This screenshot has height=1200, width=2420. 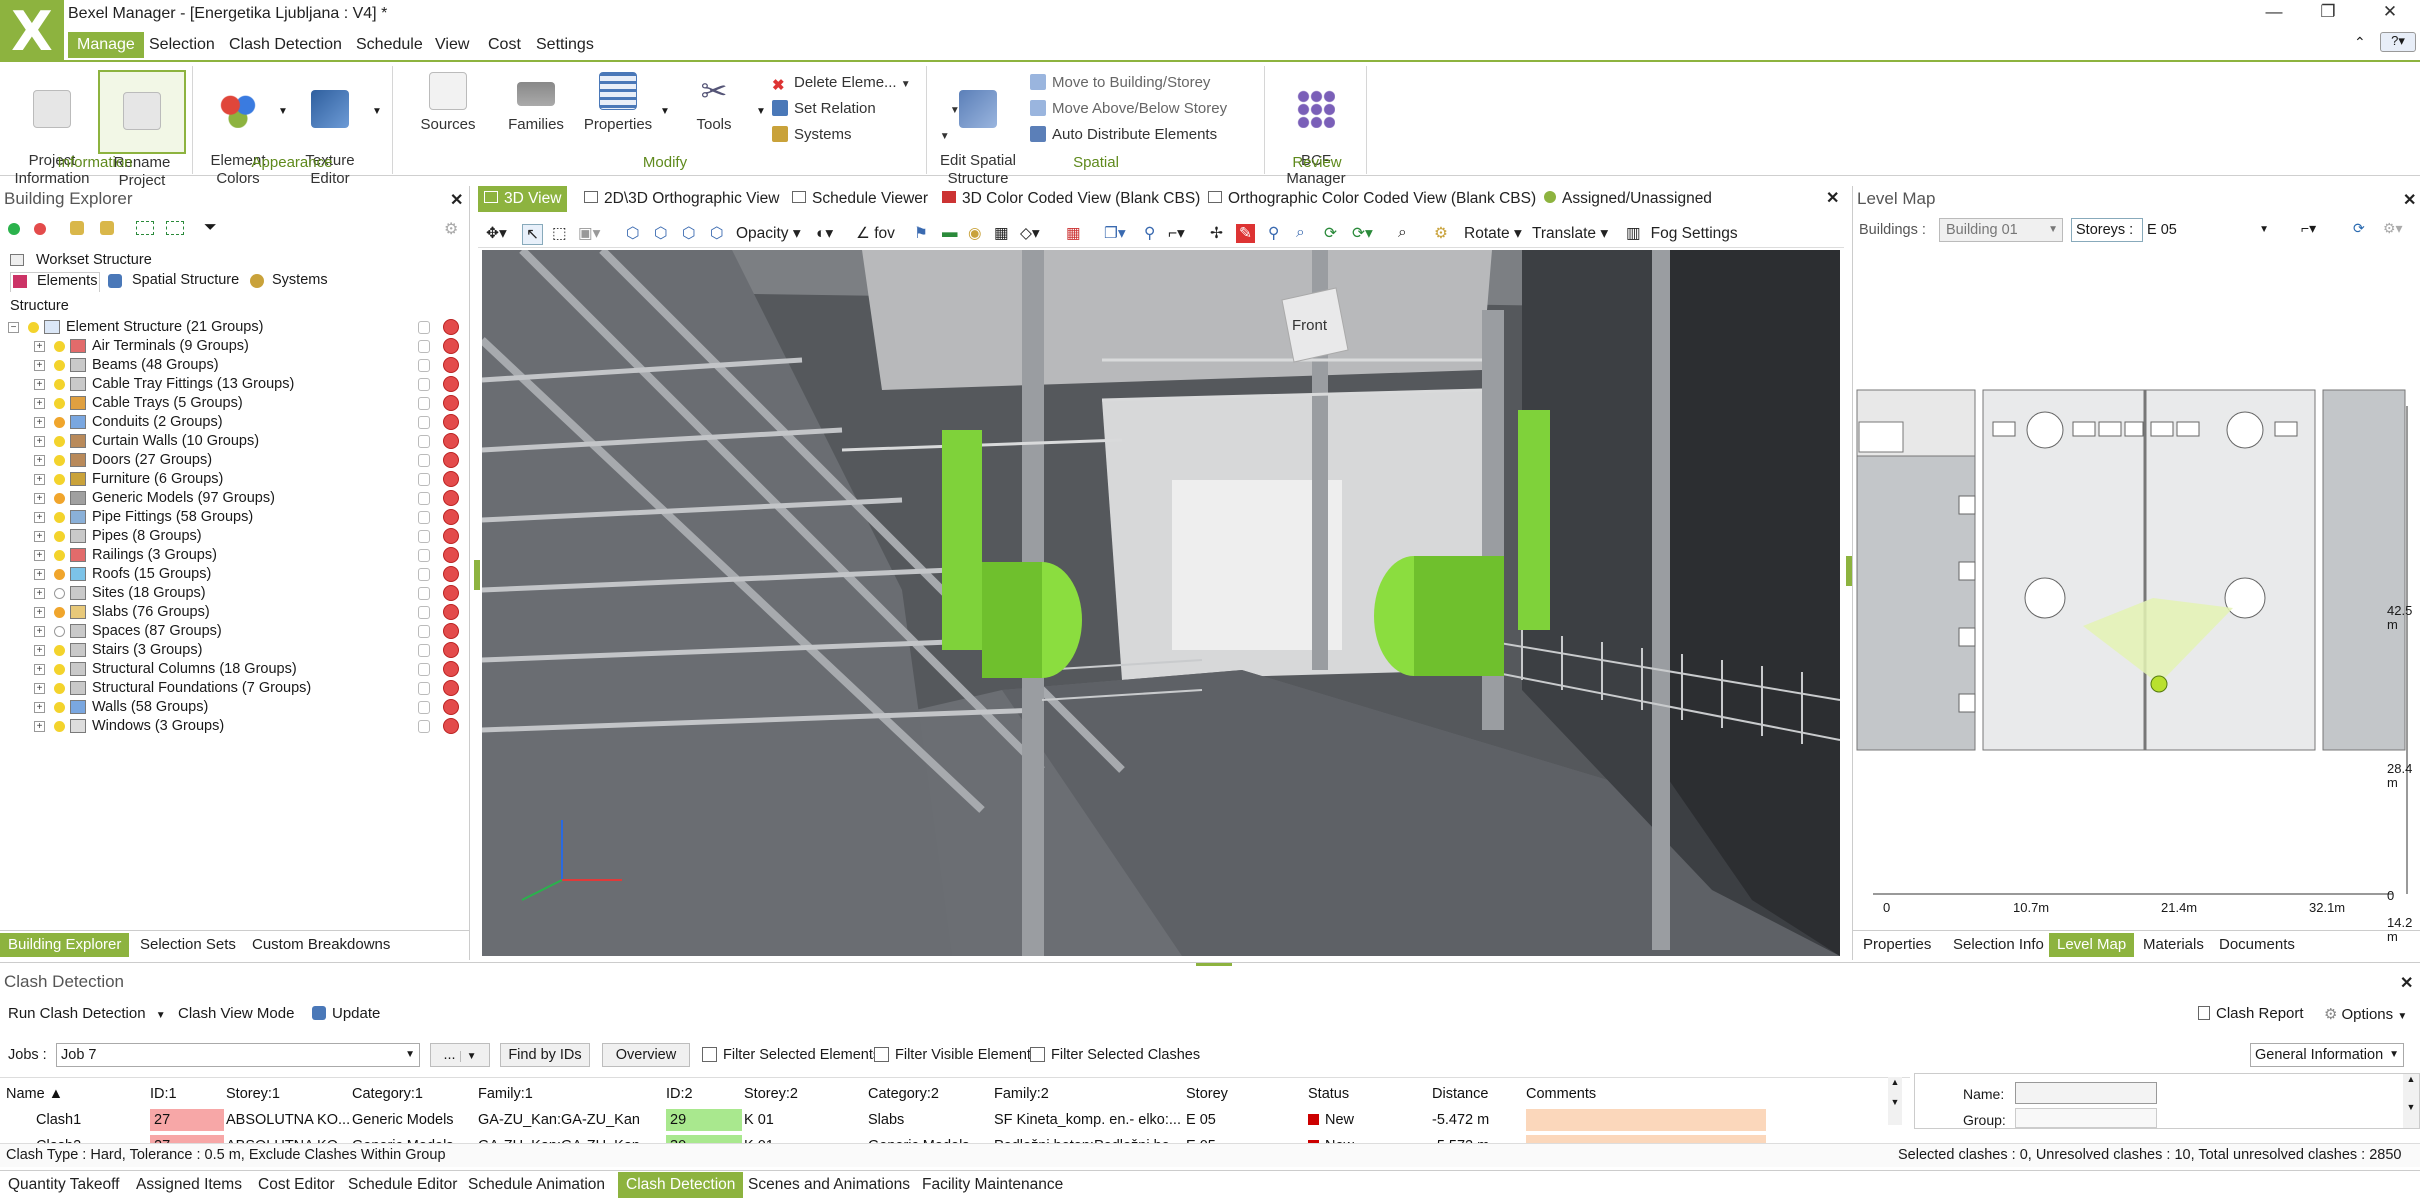 I want to click on column-header: Family:2, so click(x=1089, y=1094).